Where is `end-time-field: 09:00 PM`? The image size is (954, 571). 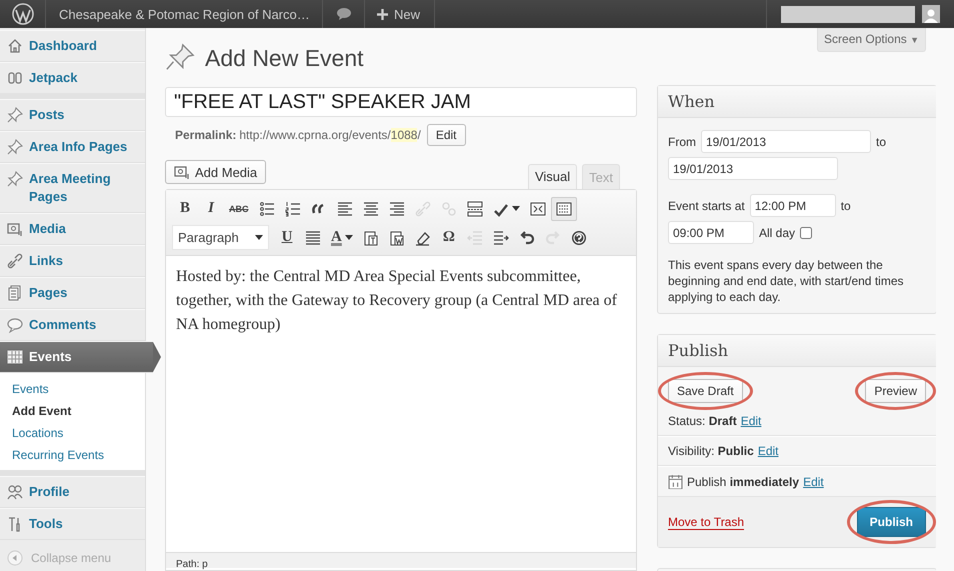 end-time-field: 09:00 PM is located at coordinates (711, 232).